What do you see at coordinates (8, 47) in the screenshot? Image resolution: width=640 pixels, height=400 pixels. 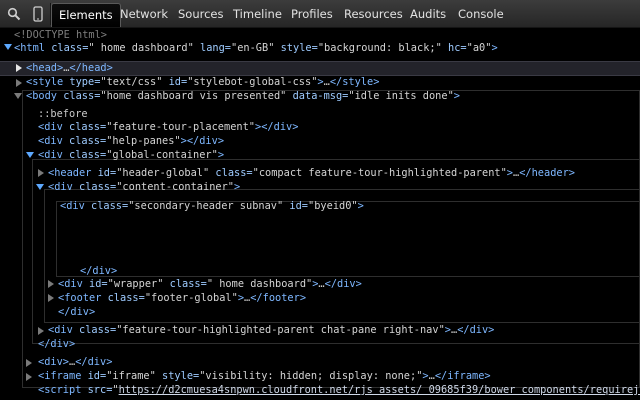 I see `html-expand-toggle` at bounding box center [8, 47].